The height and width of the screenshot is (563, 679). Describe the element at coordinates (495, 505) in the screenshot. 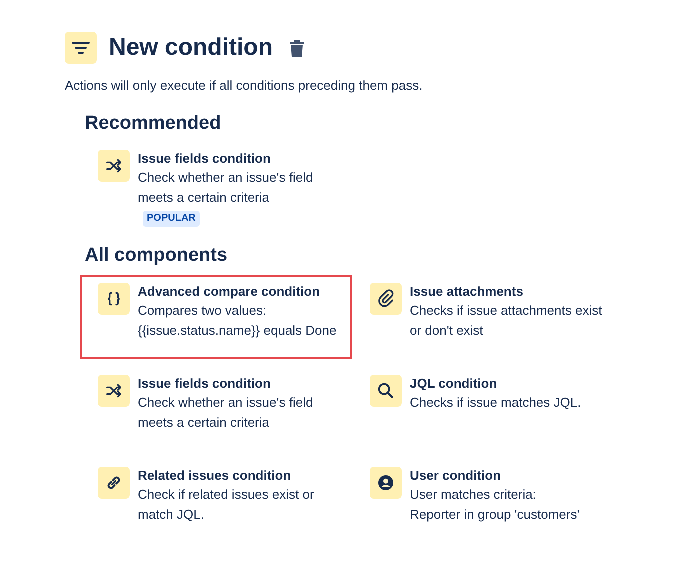

I see `component-description: User matches criteria: Reporter in group 'customers'` at that location.